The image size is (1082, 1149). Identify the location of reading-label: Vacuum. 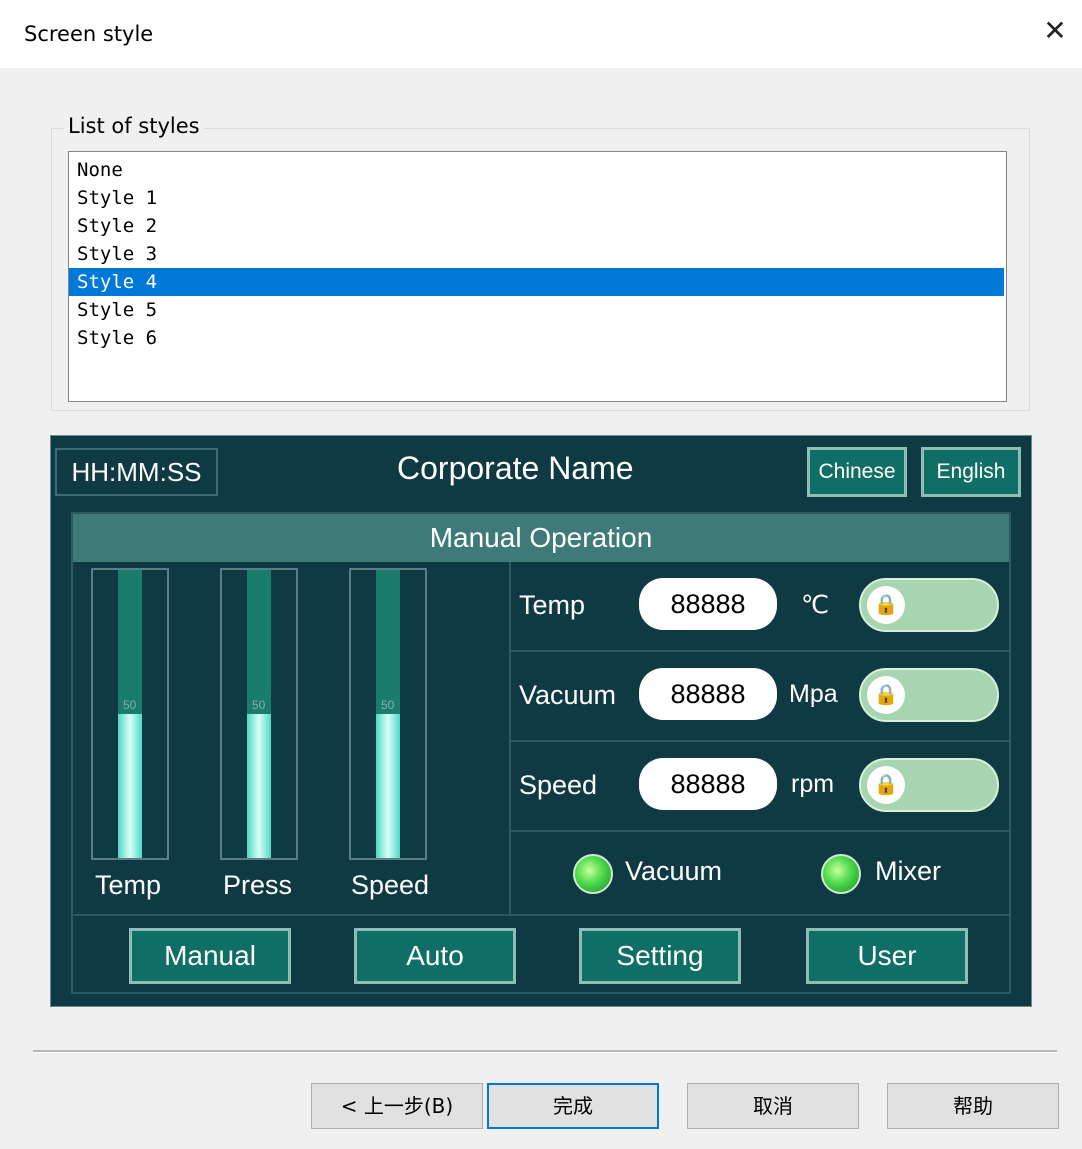
(568, 695).